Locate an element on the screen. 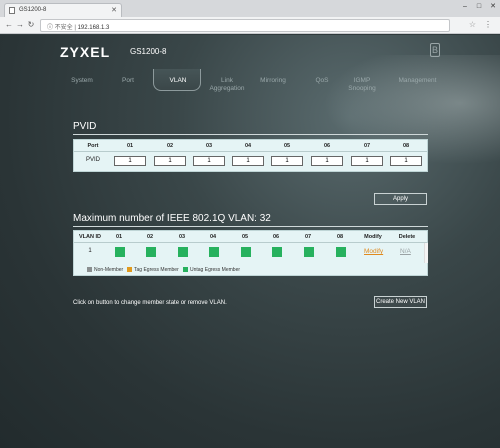  vlan-id-cell: 1 is located at coordinates (90, 251).